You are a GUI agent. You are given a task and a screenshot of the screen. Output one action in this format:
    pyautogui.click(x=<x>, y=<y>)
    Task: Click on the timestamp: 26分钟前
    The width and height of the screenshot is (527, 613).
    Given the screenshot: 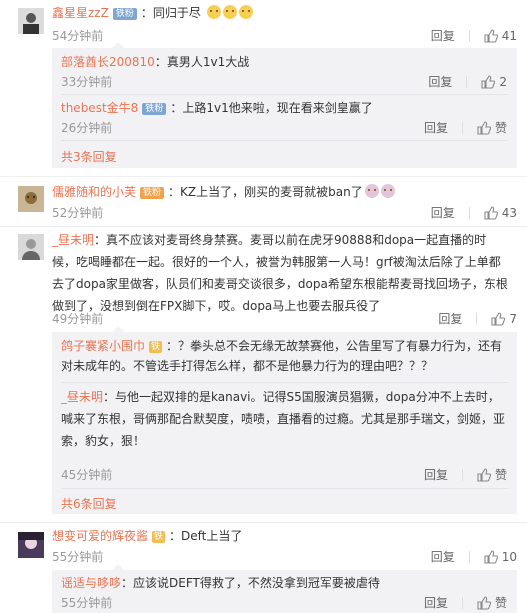 What is the action you would take?
    pyautogui.click(x=87, y=128)
    